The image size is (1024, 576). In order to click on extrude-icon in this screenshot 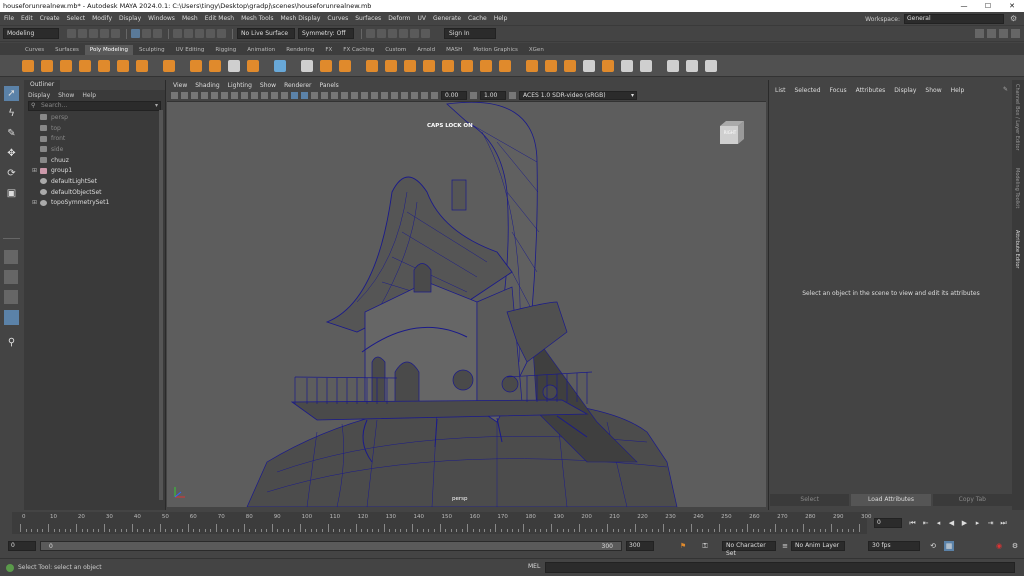, I will do `click(410, 65)`.